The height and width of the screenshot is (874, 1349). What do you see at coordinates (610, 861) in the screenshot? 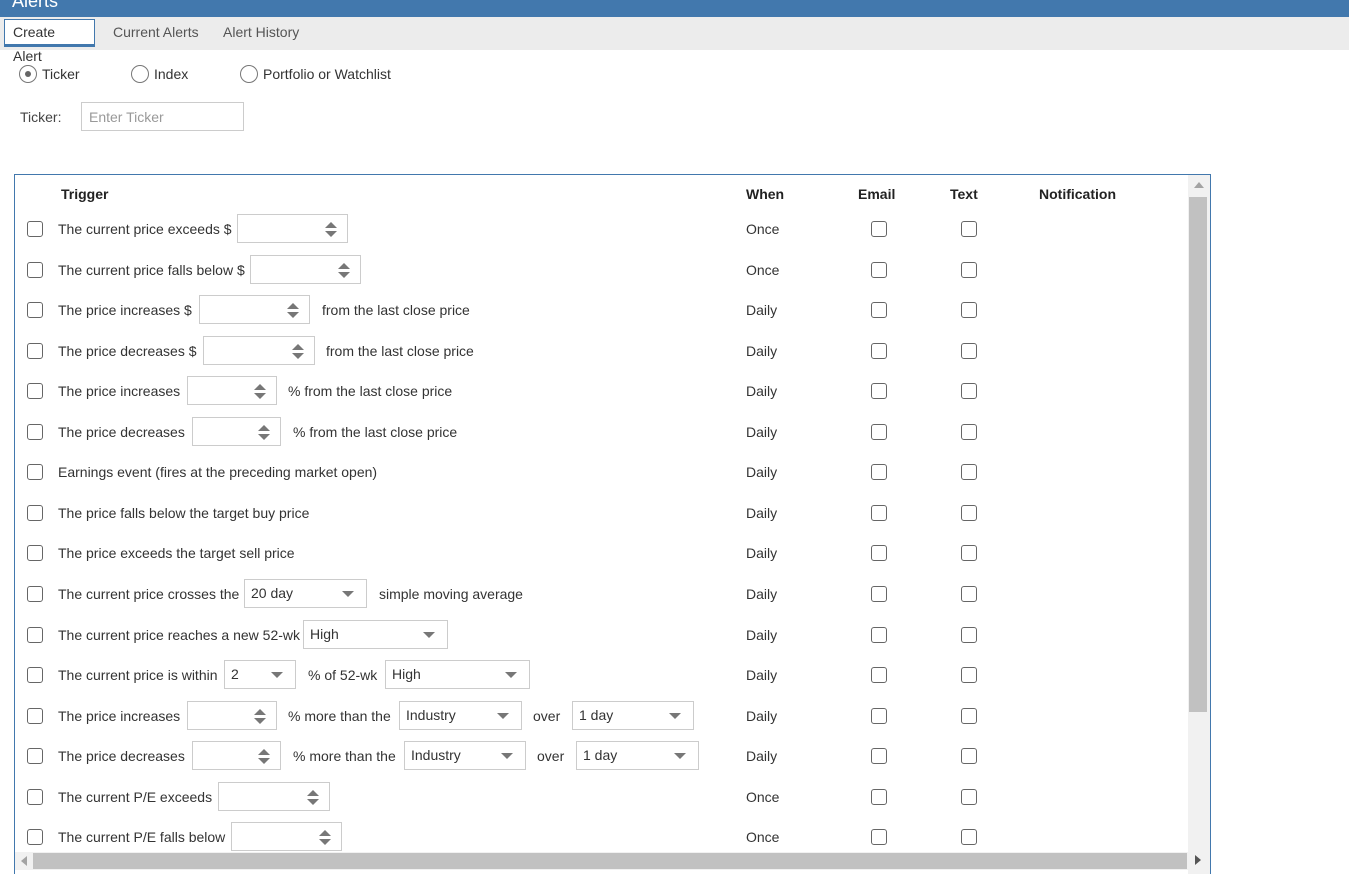
I see `horizontal-scroll-thumb` at bounding box center [610, 861].